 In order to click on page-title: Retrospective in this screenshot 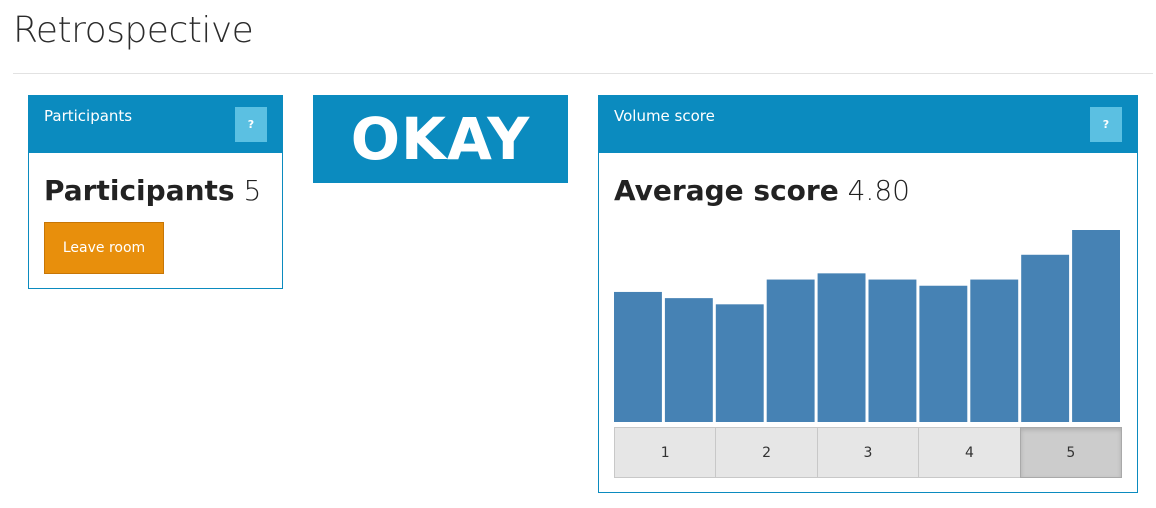, I will do `click(133, 30)`.